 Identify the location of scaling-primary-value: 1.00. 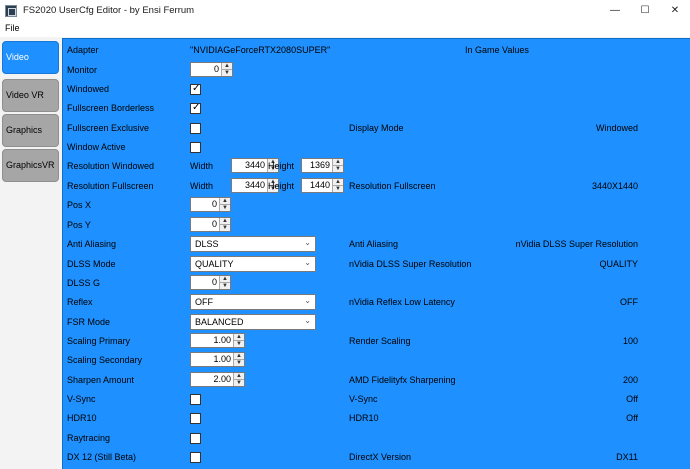
(212, 340).